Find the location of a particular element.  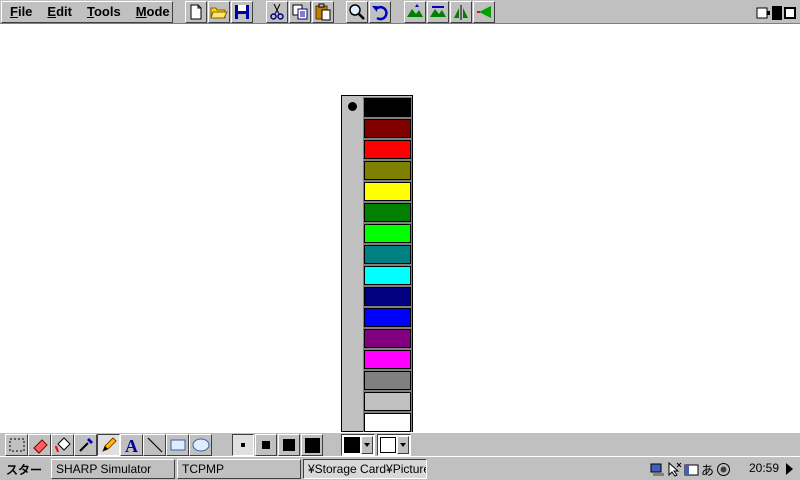

save-disk-icon is located at coordinates (242, 12).